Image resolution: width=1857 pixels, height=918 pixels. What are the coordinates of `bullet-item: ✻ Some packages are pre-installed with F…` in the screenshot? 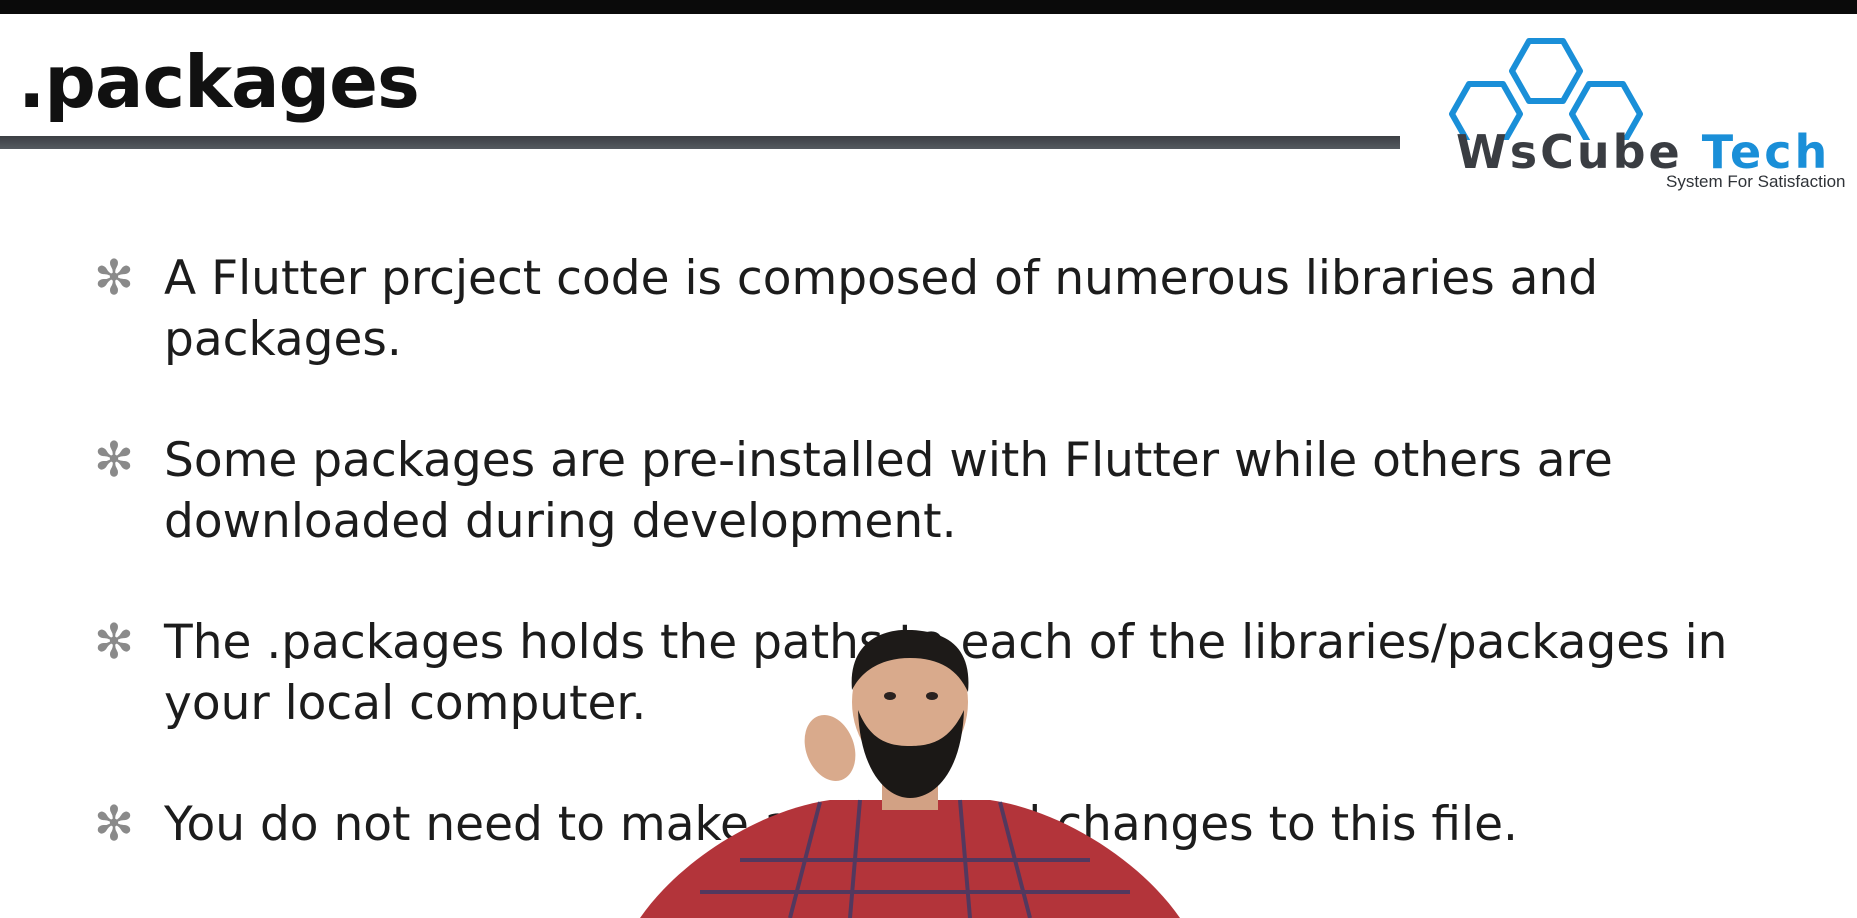 It's located at (942, 491).